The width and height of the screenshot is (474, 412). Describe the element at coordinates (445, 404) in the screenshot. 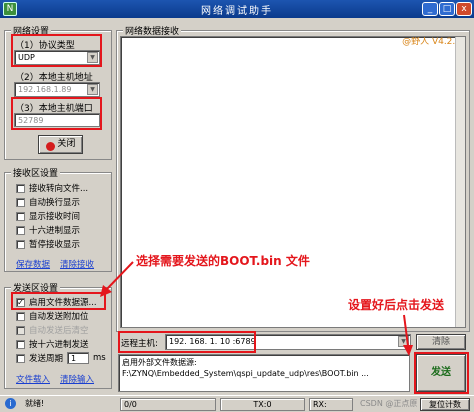

I see `reset-count-button: 复位计数` at that location.